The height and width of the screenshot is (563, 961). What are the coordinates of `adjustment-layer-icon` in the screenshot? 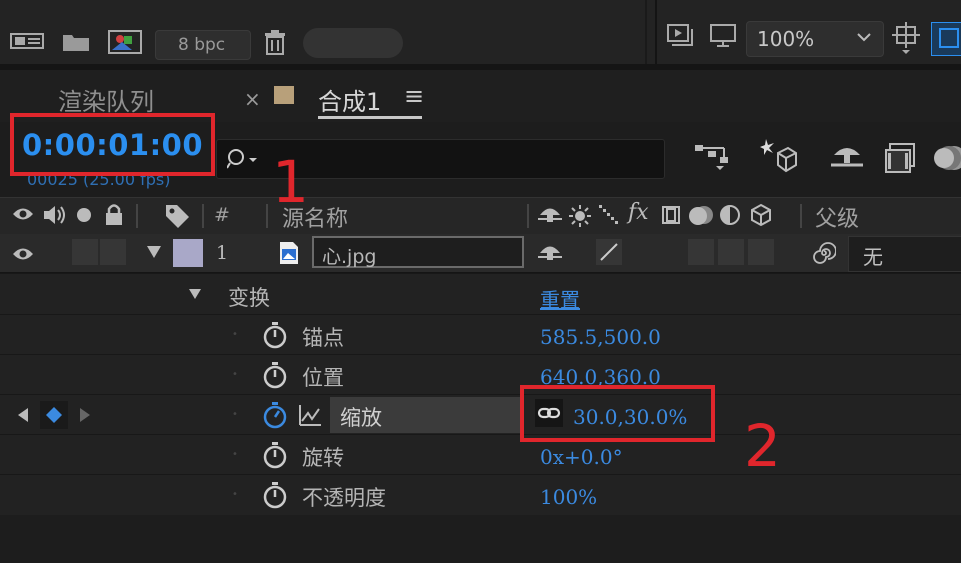 It's located at (730, 215).